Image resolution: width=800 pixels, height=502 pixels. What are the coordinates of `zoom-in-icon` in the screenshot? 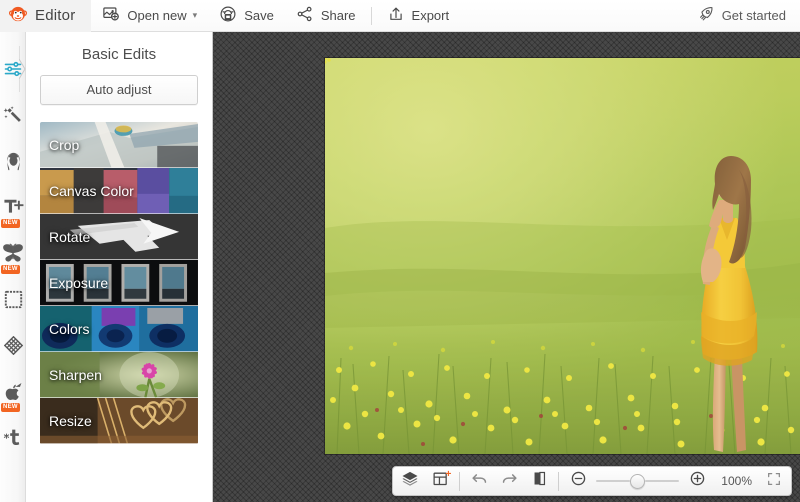 It's located at (697, 481).